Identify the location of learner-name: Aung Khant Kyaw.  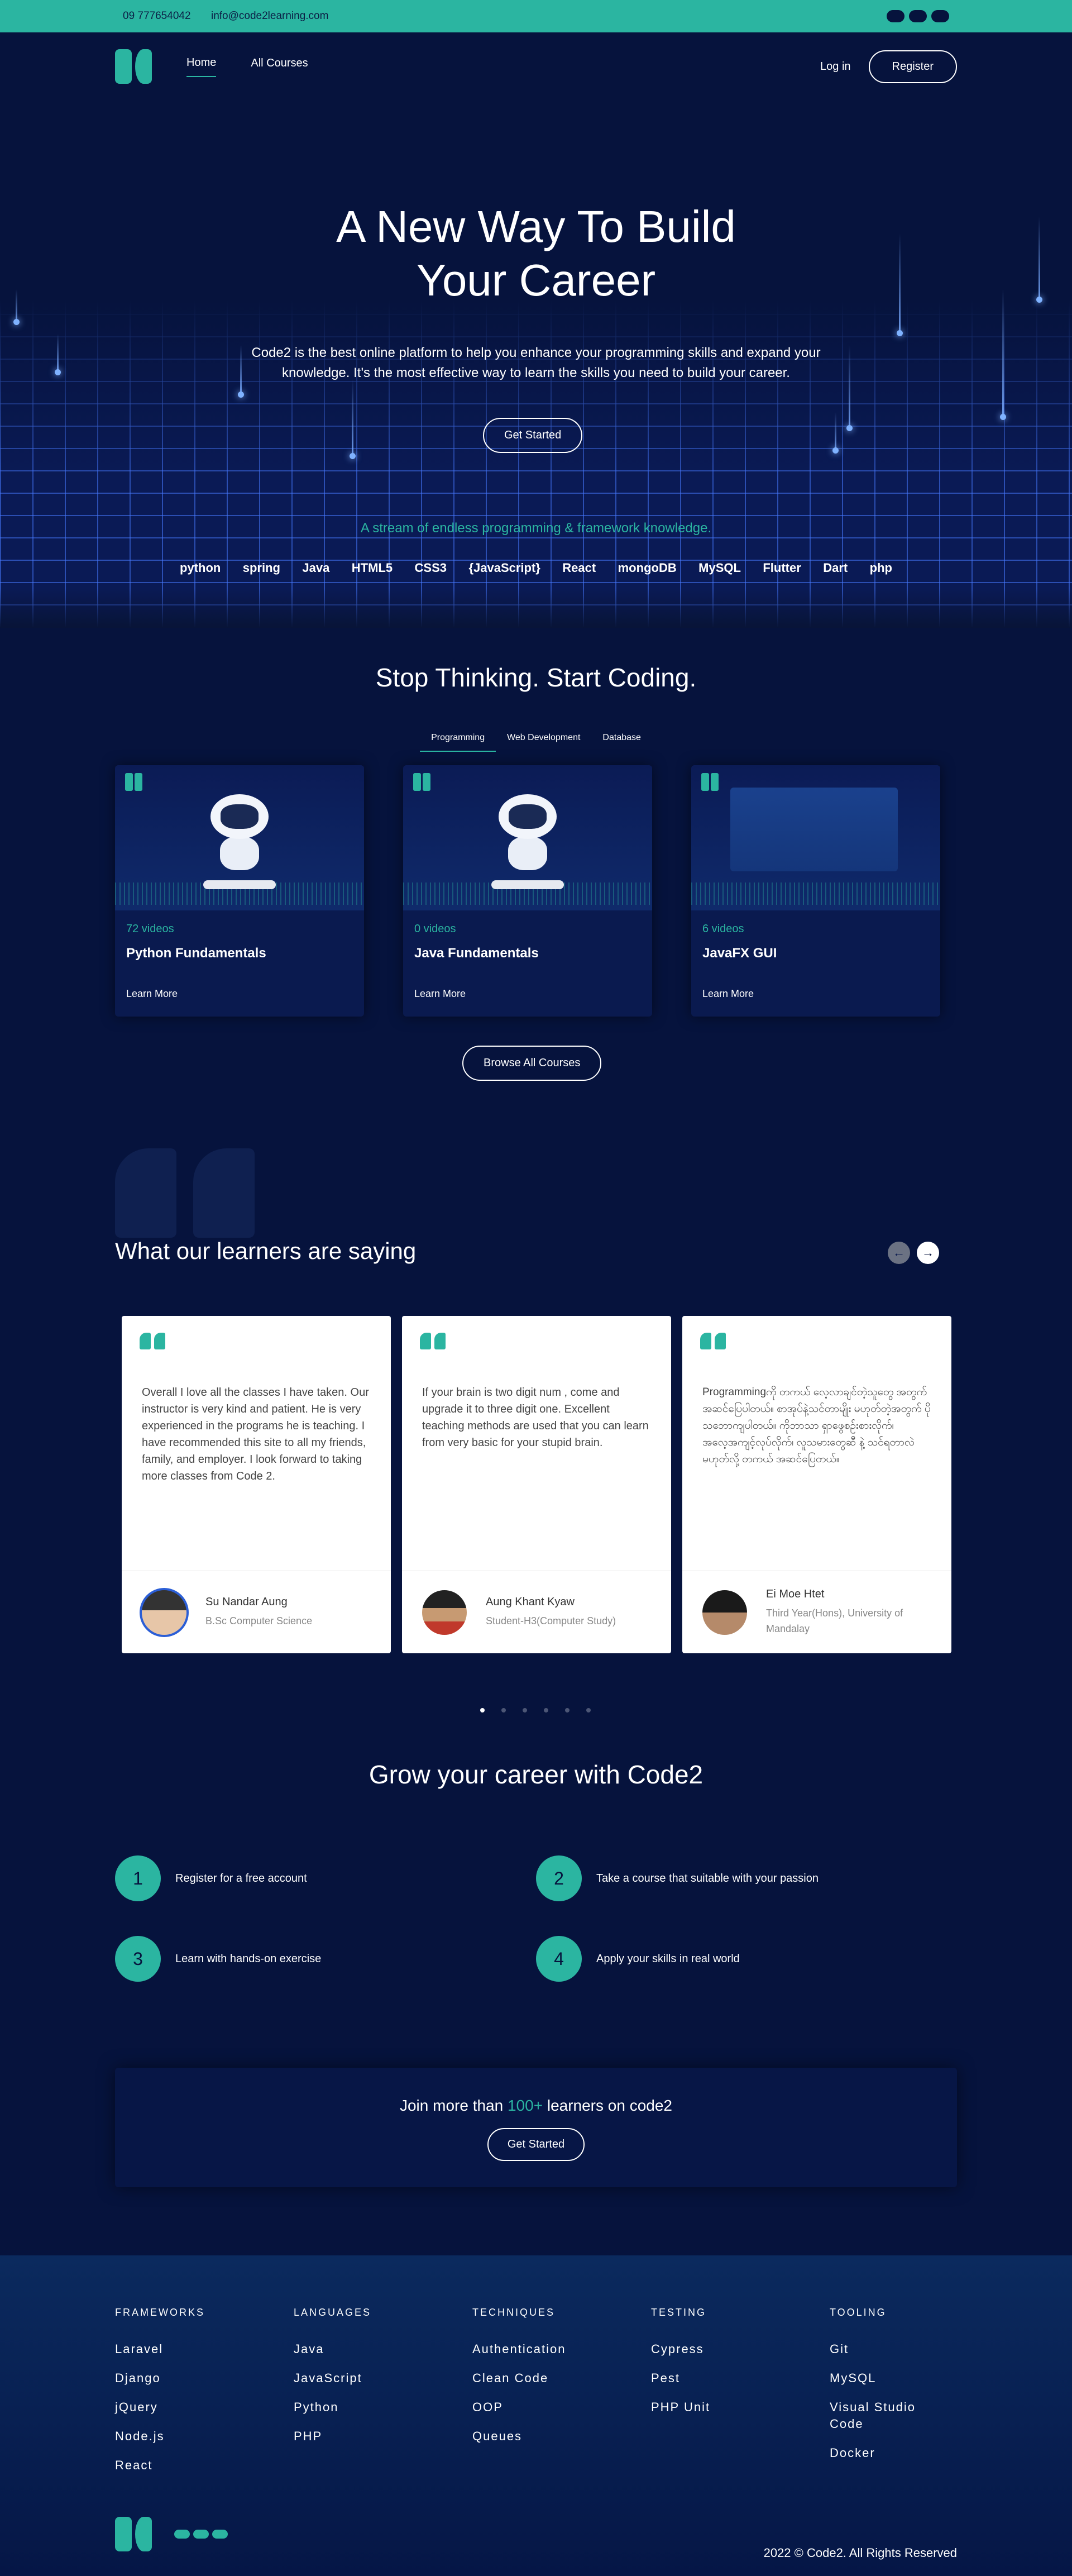
(530, 1602).